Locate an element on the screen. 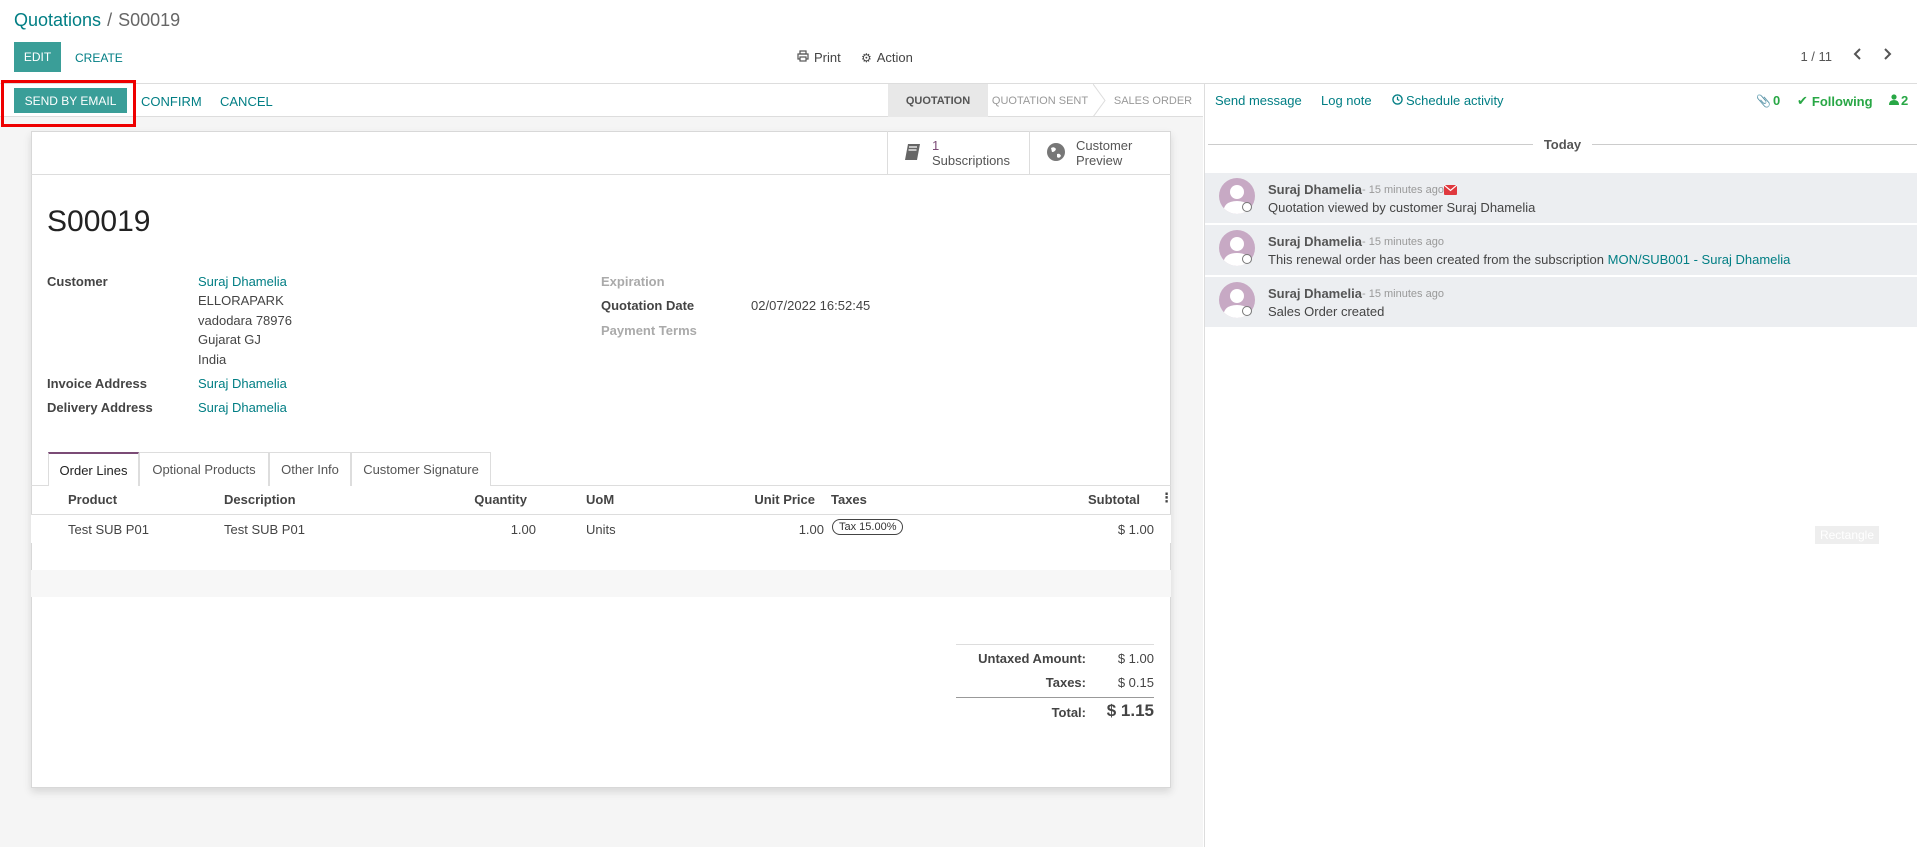  create-button: CREATE is located at coordinates (99, 58).